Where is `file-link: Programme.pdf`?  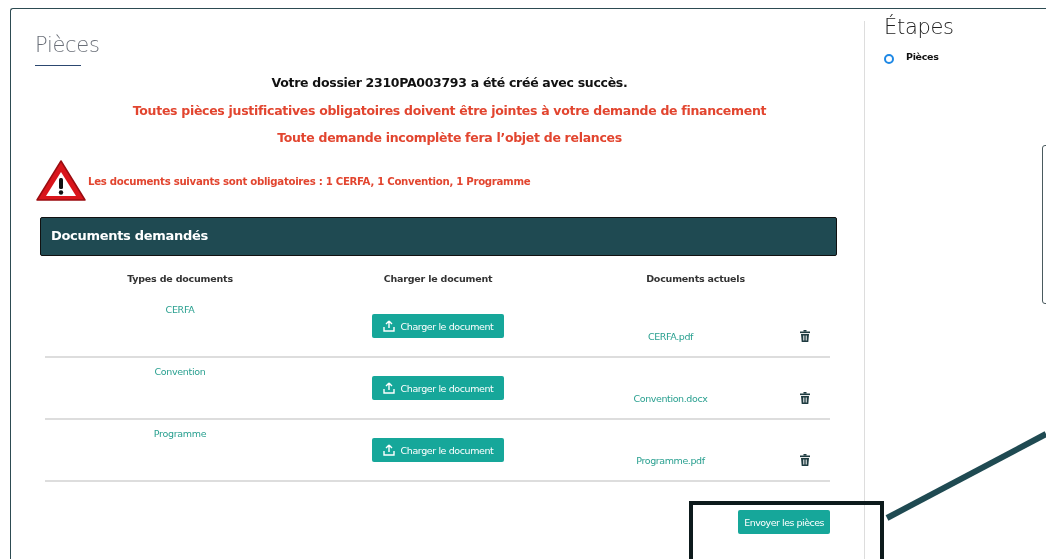 file-link: Programme.pdf is located at coordinates (670, 460).